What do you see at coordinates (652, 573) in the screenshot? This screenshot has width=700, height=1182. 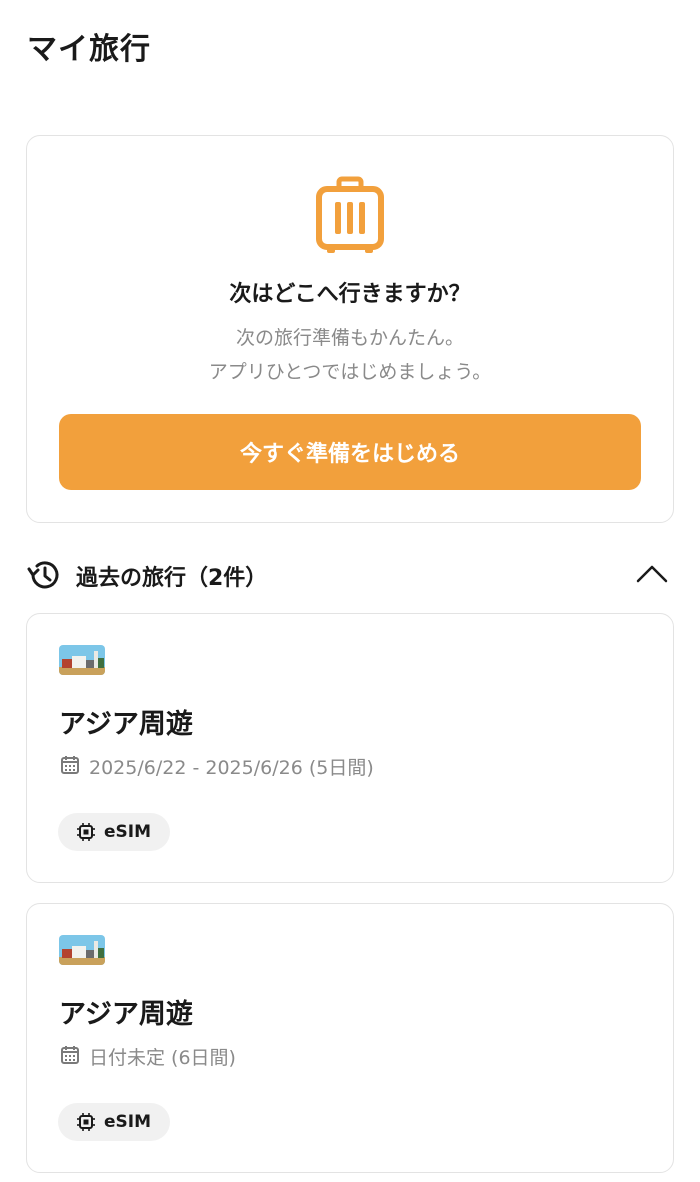 I see `chevron-up-icon` at bounding box center [652, 573].